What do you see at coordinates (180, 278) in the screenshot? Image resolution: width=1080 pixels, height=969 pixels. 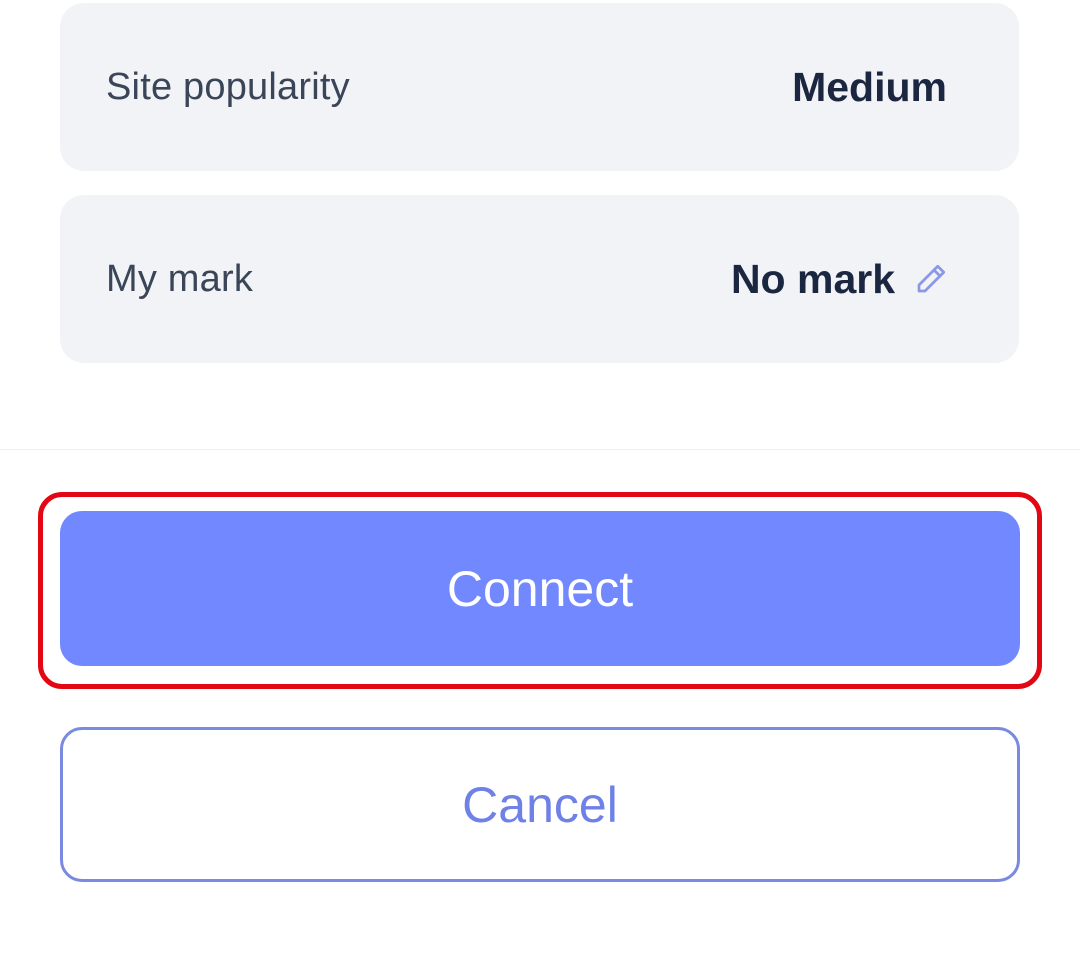 I see `my-mark-label: My mark` at bounding box center [180, 278].